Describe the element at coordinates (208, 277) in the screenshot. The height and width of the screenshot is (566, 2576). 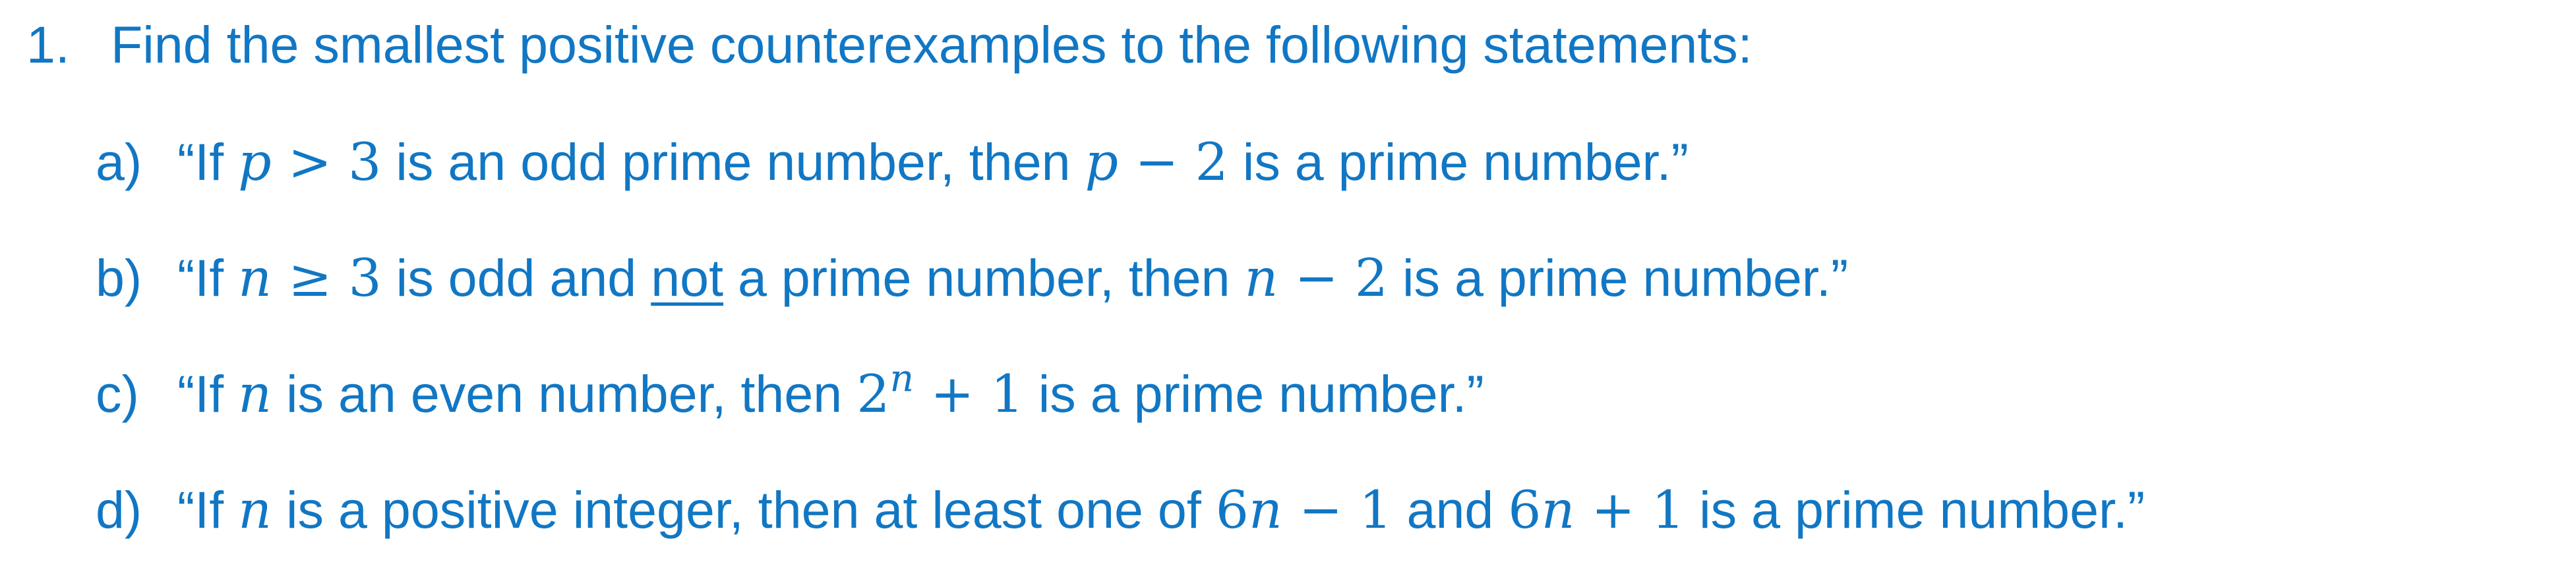
I see `statement-b-text-1: “If` at that location.